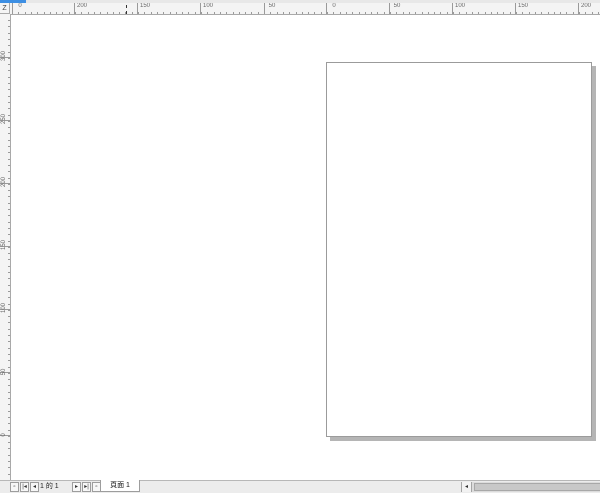 This screenshot has height=493, width=600. I want to click on prev-page-icon: ◂, so click(34, 487).